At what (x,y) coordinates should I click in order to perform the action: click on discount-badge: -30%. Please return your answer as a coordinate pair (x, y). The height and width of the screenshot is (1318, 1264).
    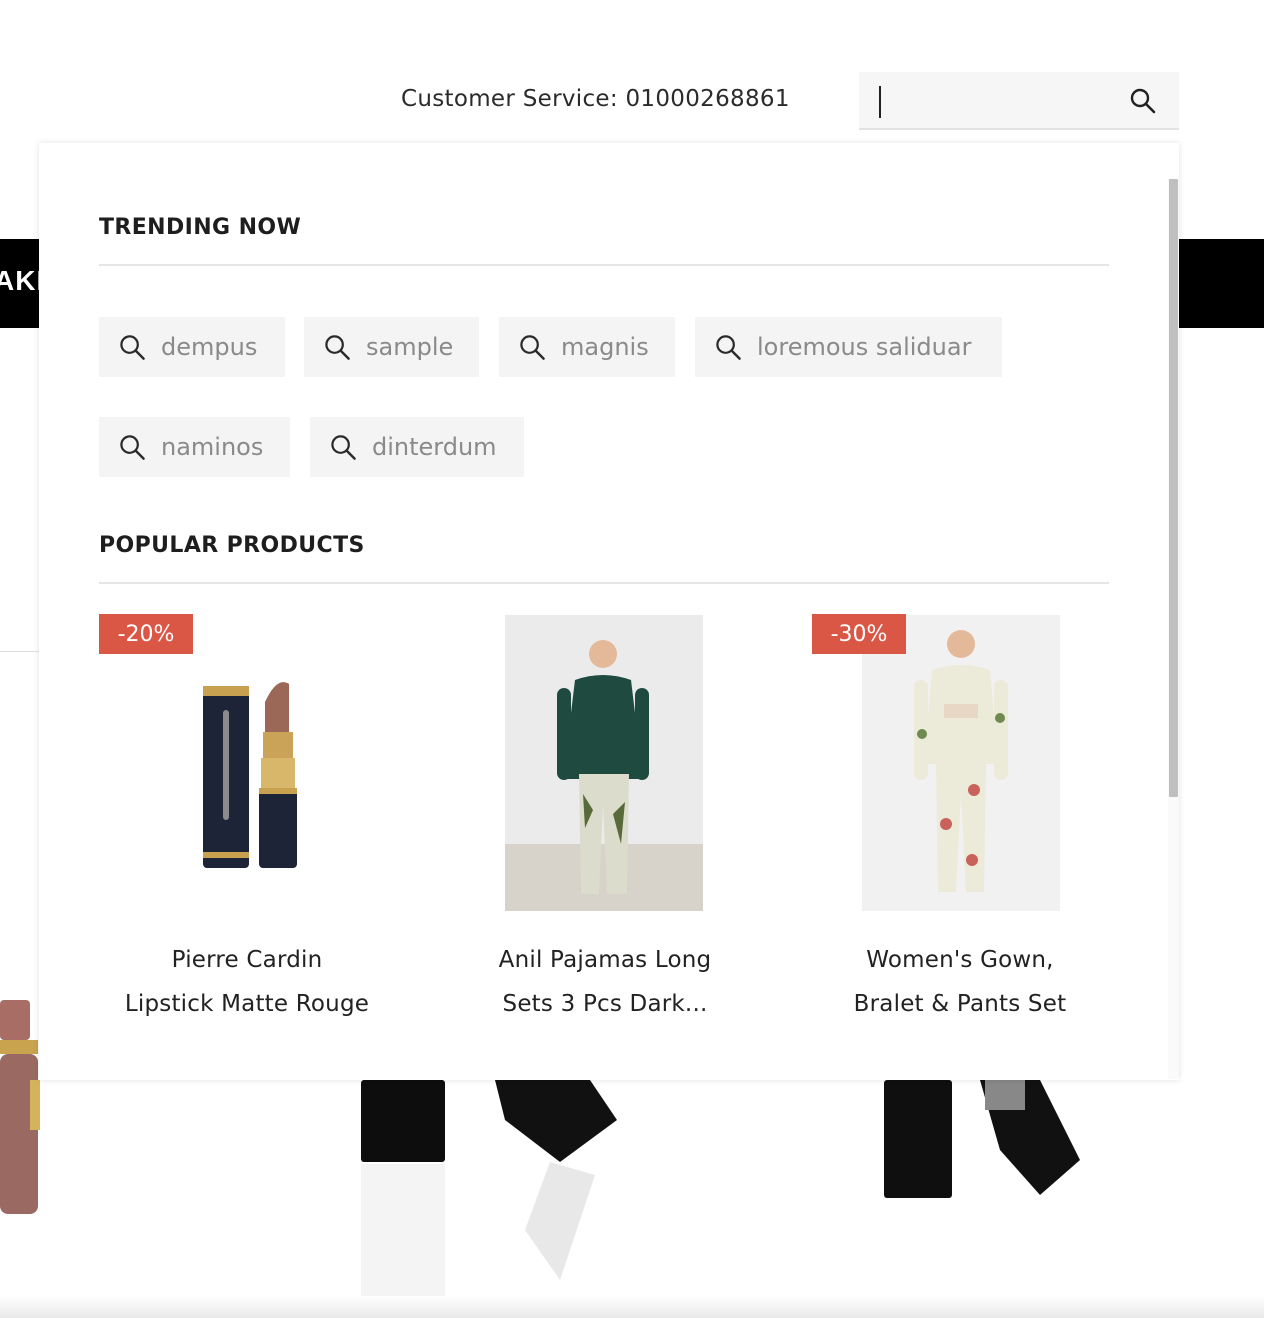
    Looking at the image, I should click on (859, 634).